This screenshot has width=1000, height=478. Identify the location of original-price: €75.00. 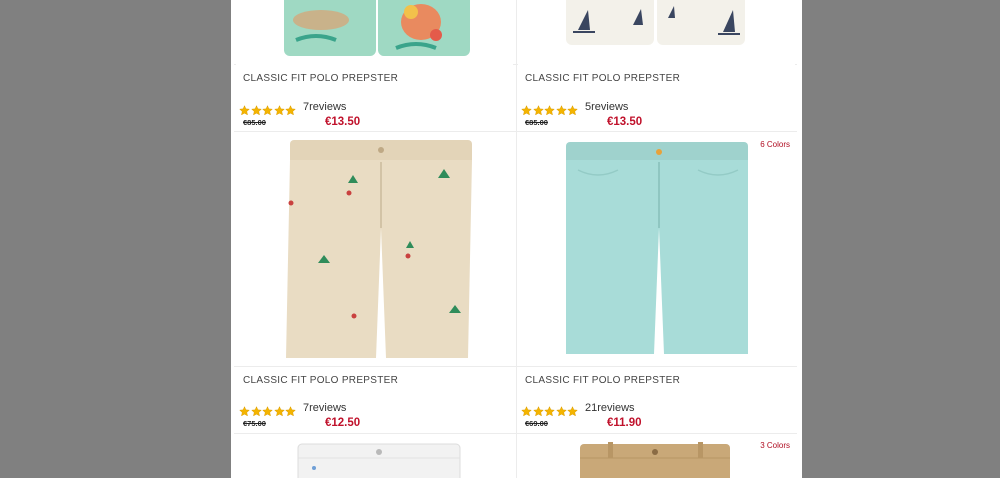
(254, 423).